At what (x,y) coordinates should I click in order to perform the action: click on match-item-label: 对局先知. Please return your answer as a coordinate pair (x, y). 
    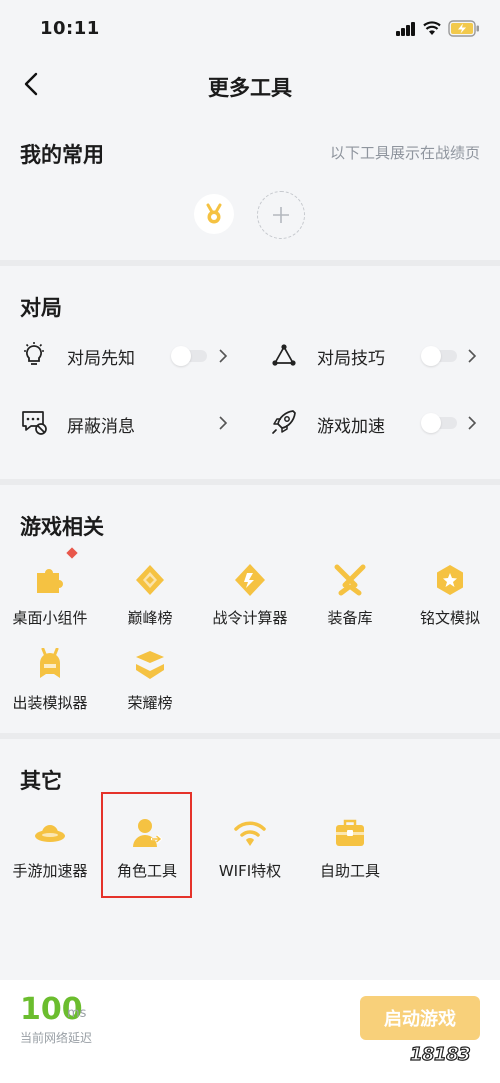
    Looking at the image, I should click on (101, 356).